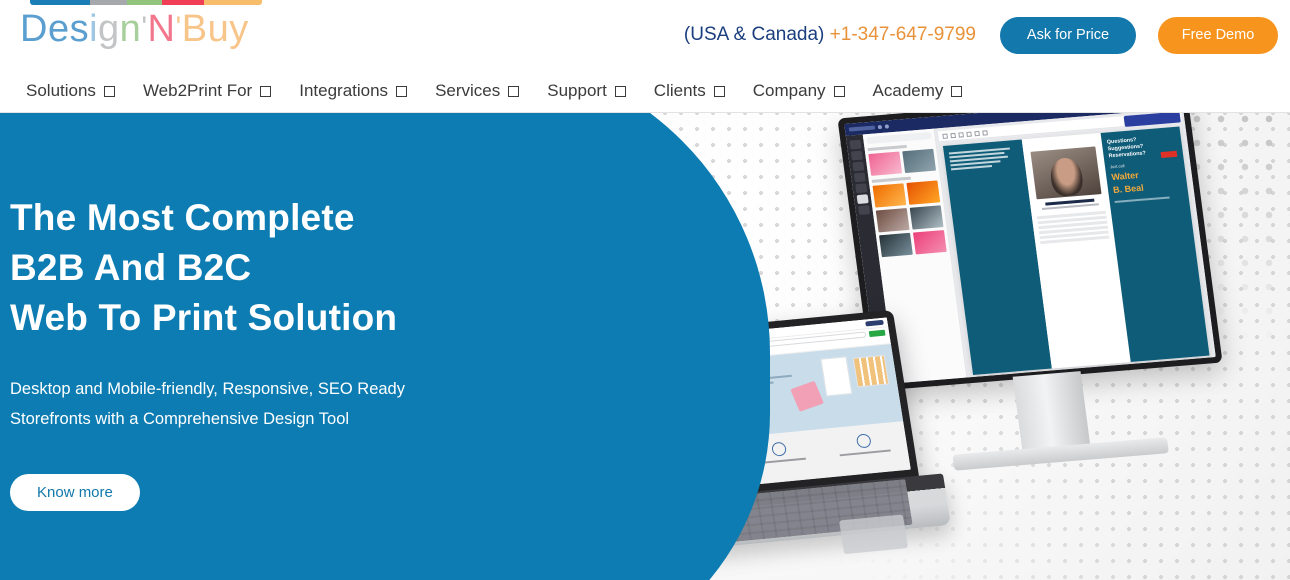  I want to click on nav-item-web2print-for: Web2Print For, so click(207, 91).